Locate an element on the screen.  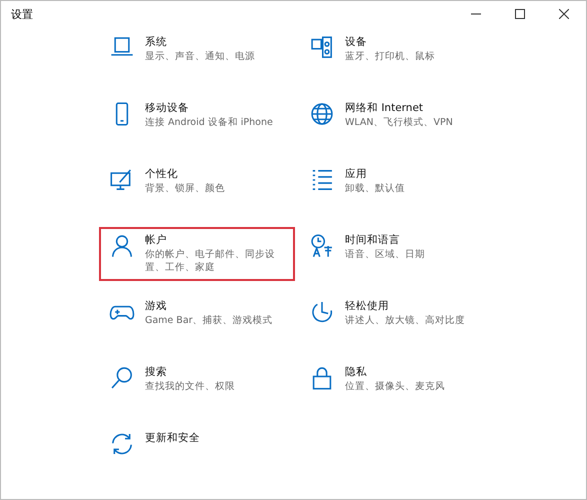
settings-category: 设备 蓝牙、打印机、鼠标 is located at coordinates (397, 56).